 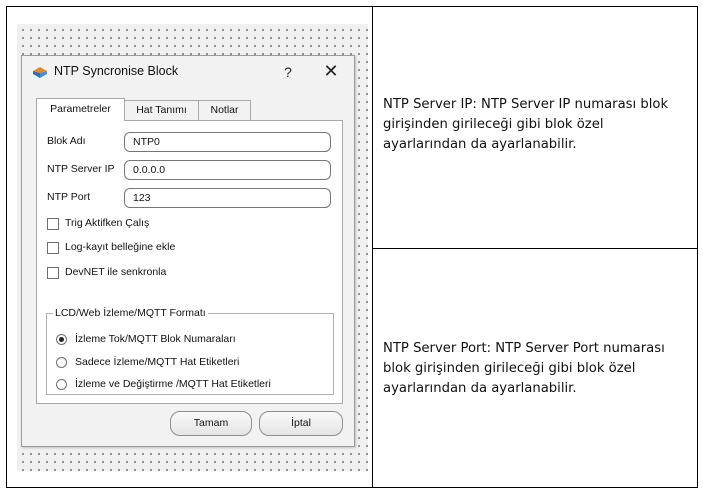 I want to click on tab-parametreler: Parametreler, so click(x=80, y=109).